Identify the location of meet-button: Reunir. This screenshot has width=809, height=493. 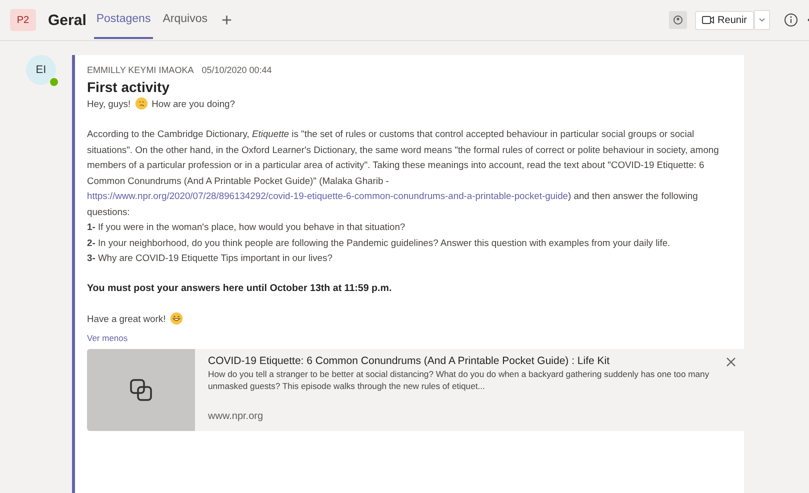
(724, 20).